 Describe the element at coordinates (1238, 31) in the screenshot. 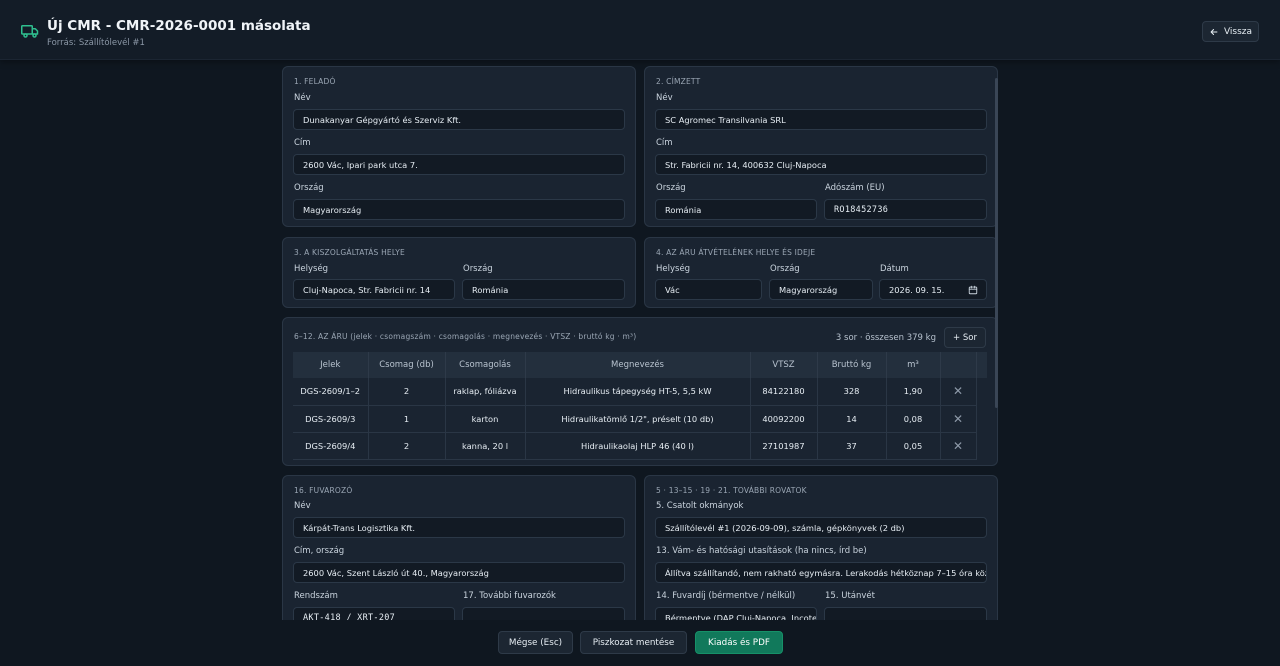

I see `back-button-label: Vissza` at that location.